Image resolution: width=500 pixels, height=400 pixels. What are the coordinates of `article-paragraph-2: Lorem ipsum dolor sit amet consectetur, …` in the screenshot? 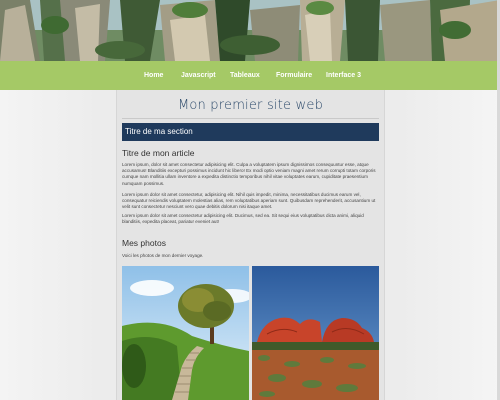 It's located at (249, 201).